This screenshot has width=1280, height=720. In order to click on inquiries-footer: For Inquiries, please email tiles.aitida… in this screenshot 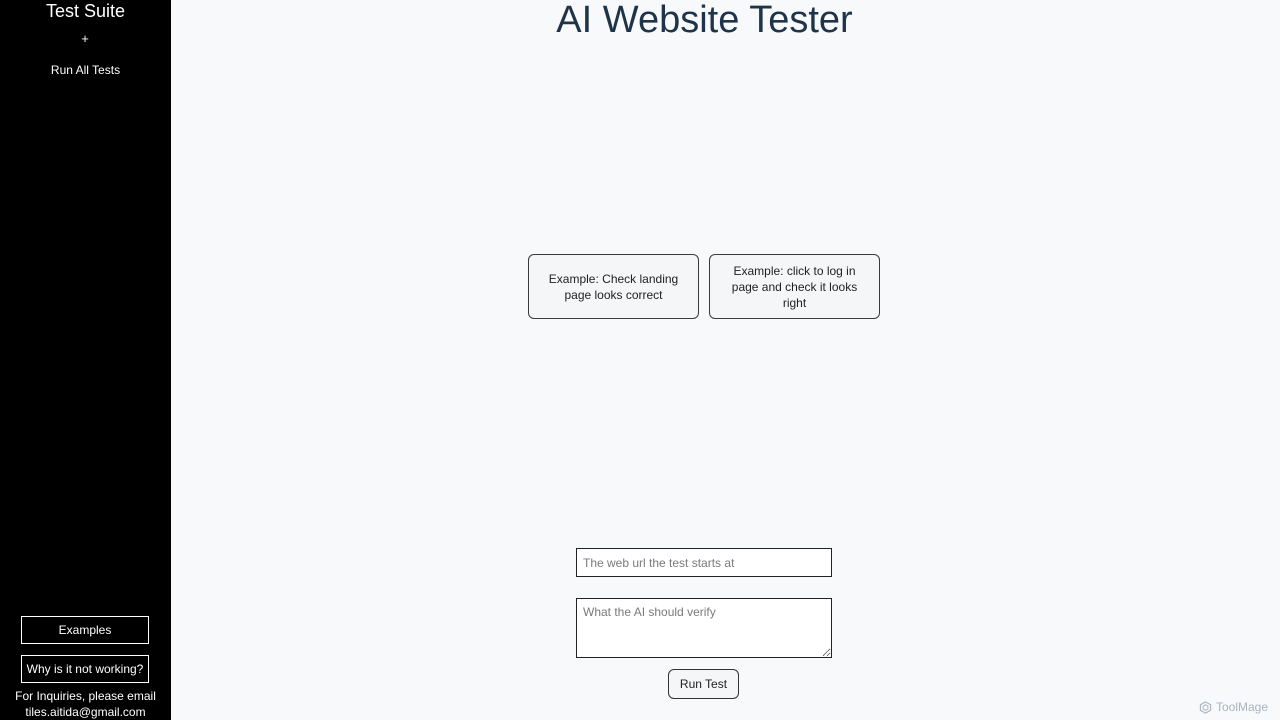, I will do `click(85, 704)`.